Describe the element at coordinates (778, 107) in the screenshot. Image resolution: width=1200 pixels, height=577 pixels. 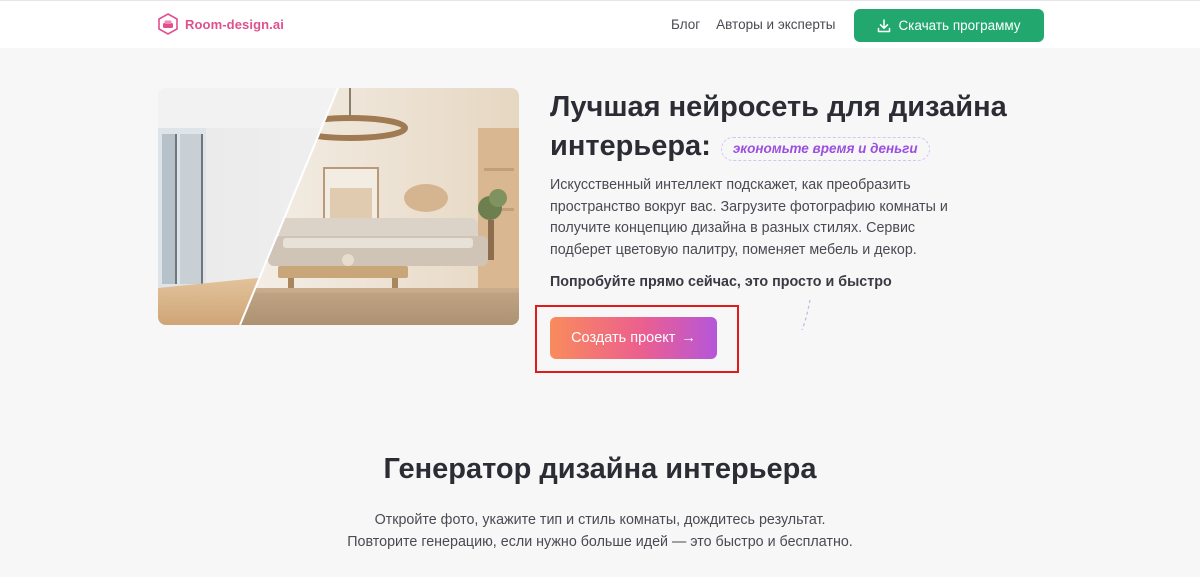
I see `hero-title-line1: Лучшая нейросеть для дизайна` at that location.